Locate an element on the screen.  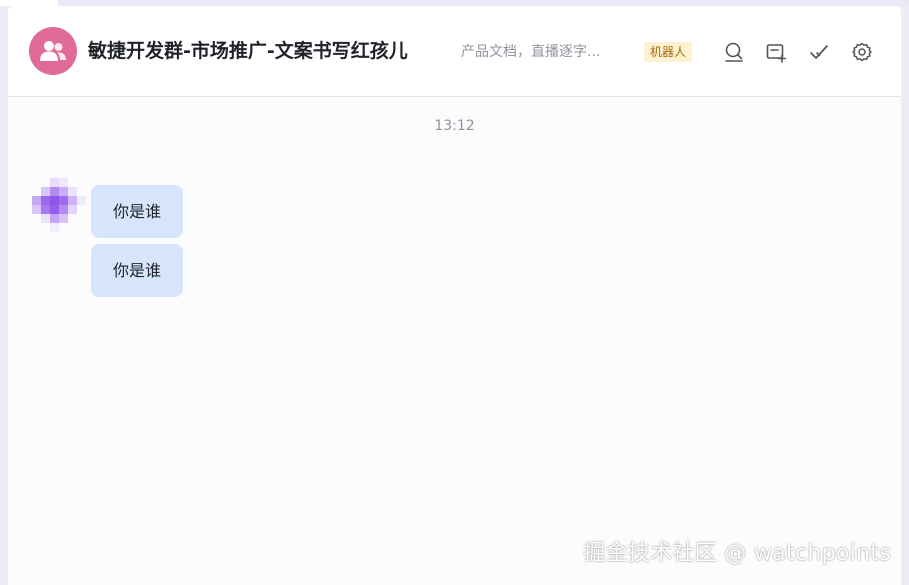
check-icon is located at coordinates (819, 52).